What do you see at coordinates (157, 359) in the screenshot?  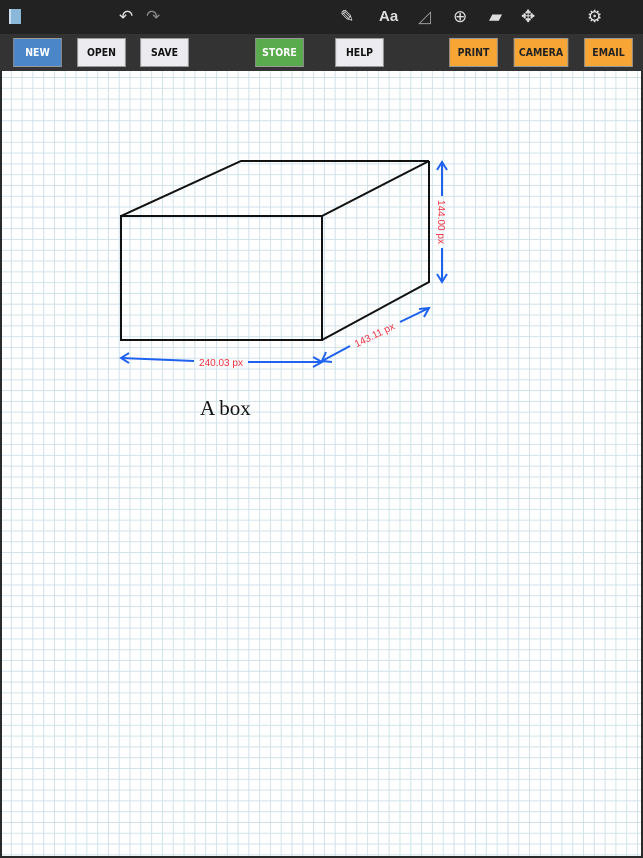 I see `width-measure-line` at bounding box center [157, 359].